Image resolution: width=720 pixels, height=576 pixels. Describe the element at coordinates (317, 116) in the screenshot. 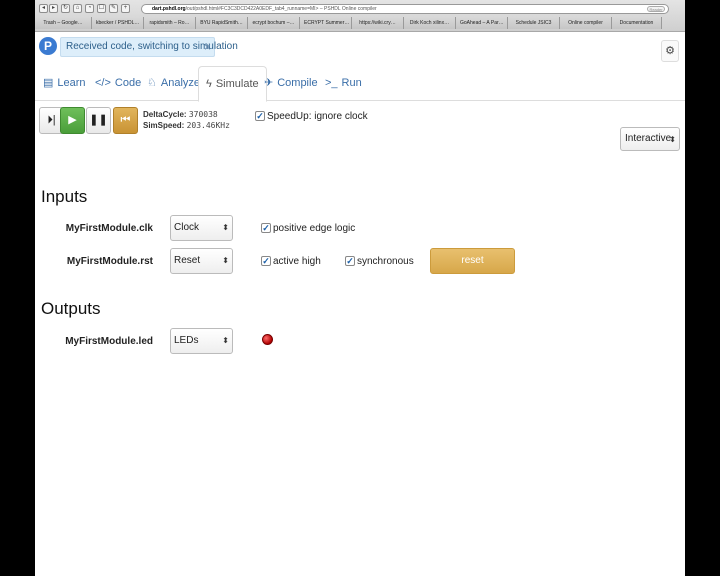

I see `speedup-label: SpeedUp: ignore clock` at that location.